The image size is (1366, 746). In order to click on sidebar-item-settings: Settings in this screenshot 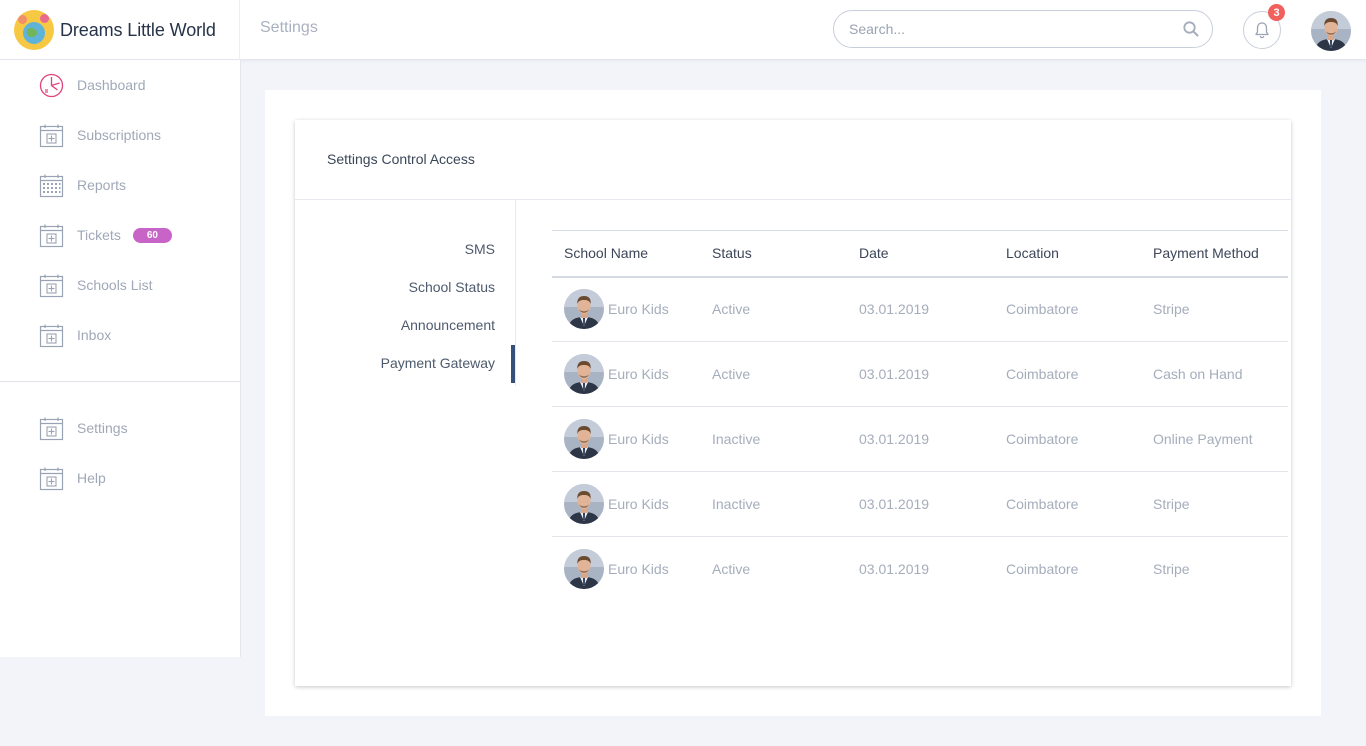, I will do `click(83, 428)`.